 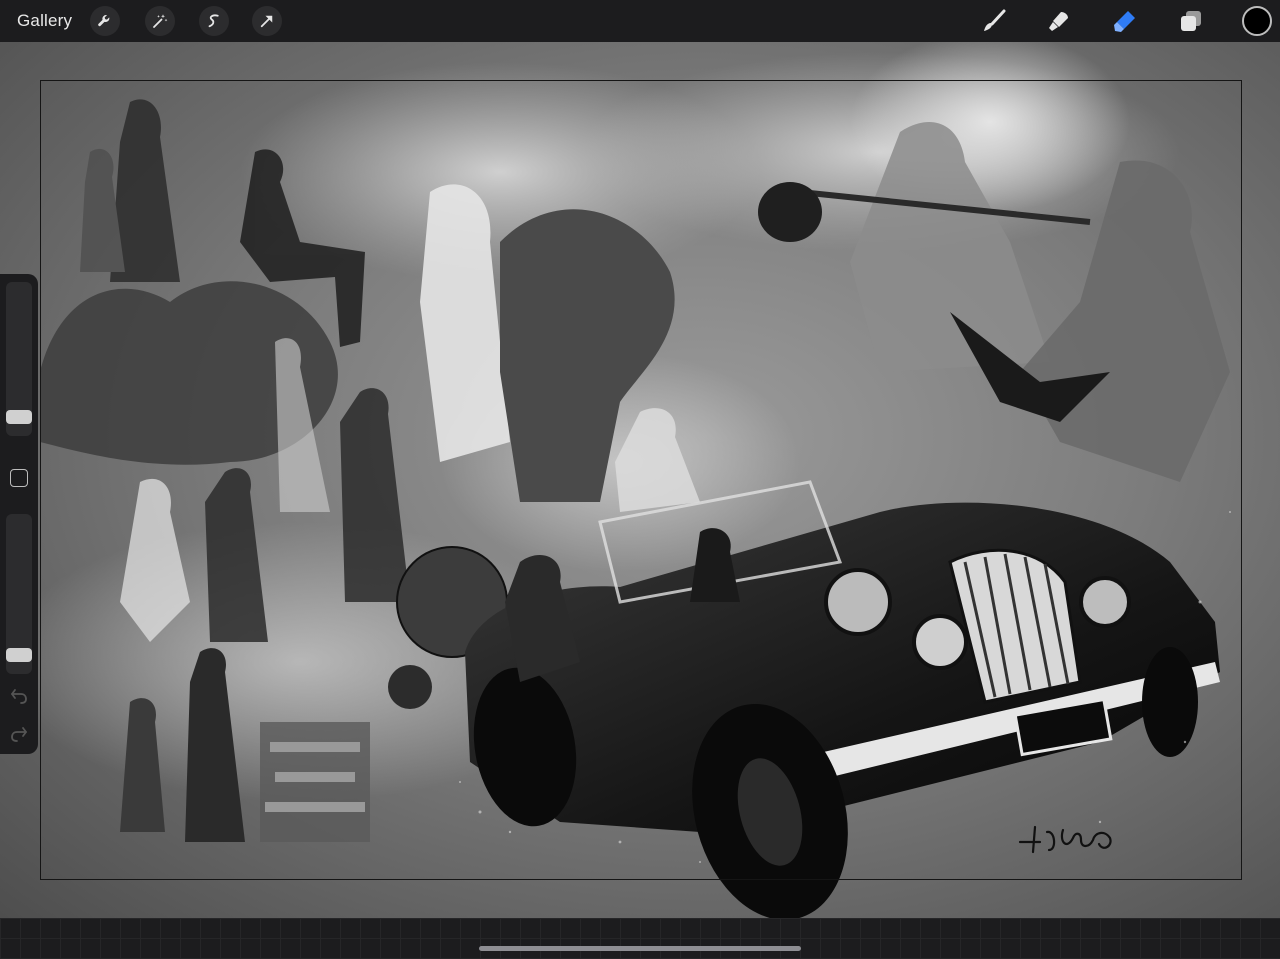 I want to click on redo-icon, so click(x=19, y=734).